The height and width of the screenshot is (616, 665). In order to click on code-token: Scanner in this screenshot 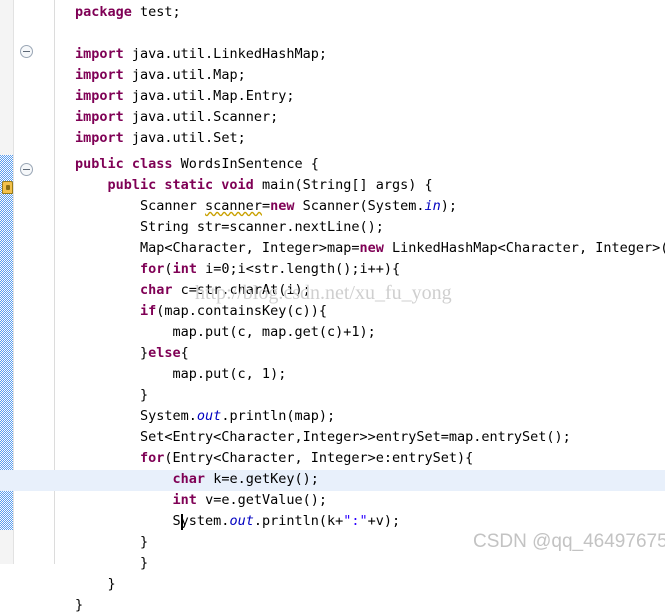, I will do `click(140, 206)`.